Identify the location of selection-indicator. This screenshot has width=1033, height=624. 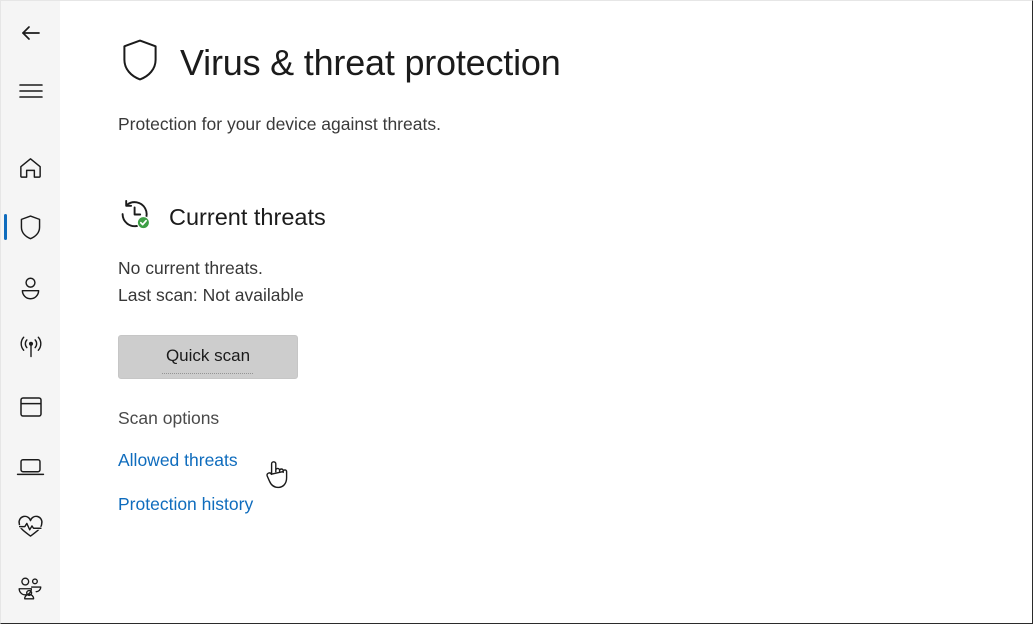
(5, 227).